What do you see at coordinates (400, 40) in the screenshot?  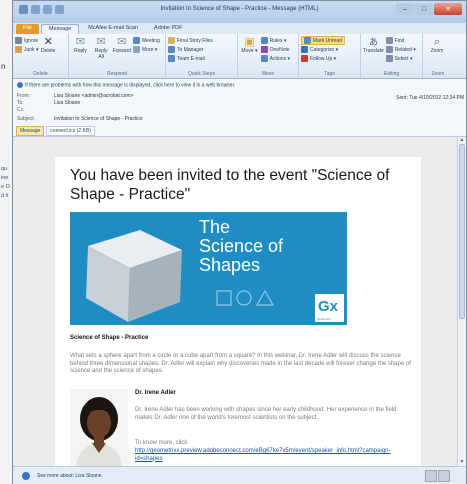 I see `find-button: Find` at bounding box center [400, 40].